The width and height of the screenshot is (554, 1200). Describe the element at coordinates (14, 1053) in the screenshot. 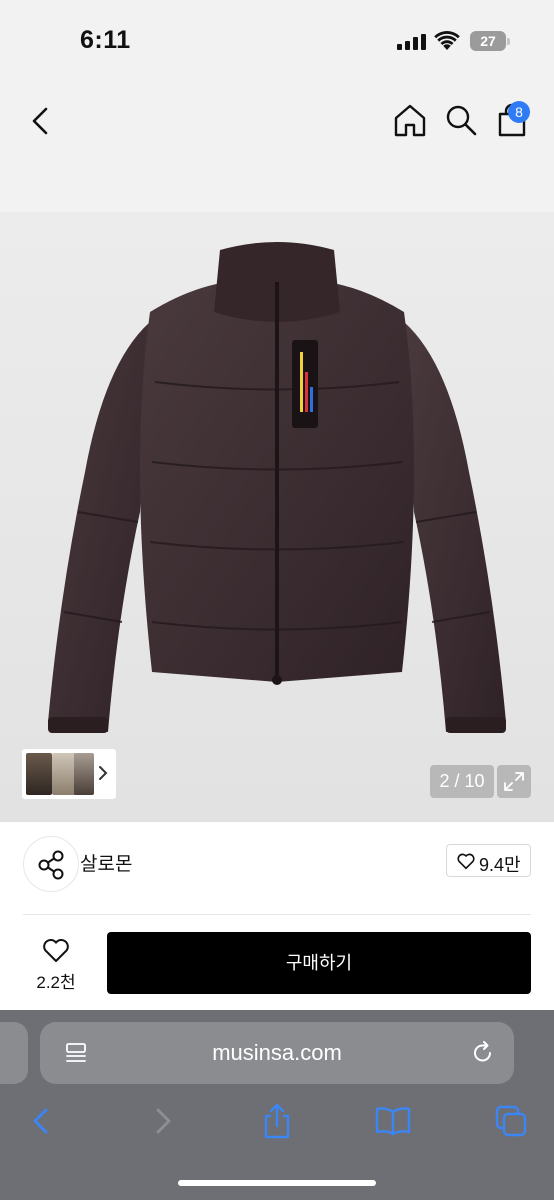

I see `previous-tab-preview` at that location.